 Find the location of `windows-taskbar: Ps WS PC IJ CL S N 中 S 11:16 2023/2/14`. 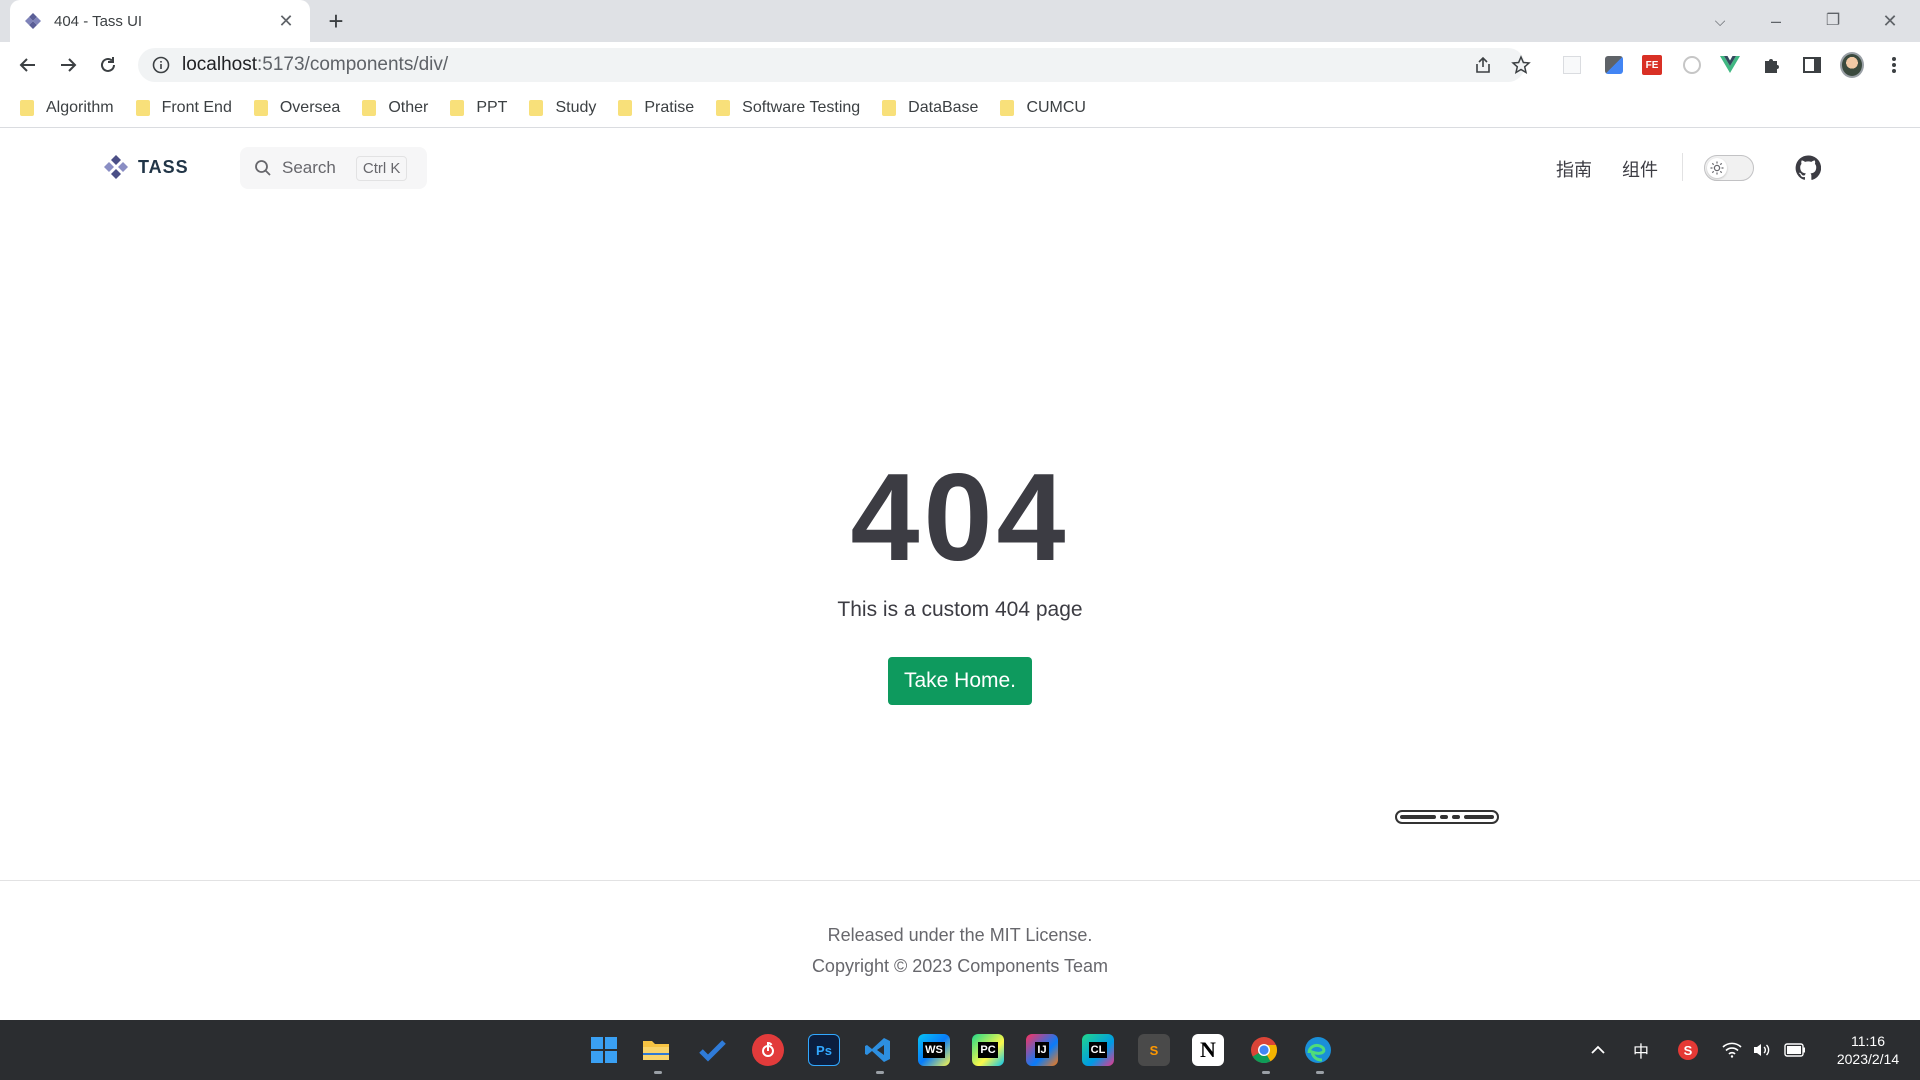

windows-taskbar: Ps WS PC IJ CL S N 中 S 11:16 2023/2/14 is located at coordinates (960, 1050).